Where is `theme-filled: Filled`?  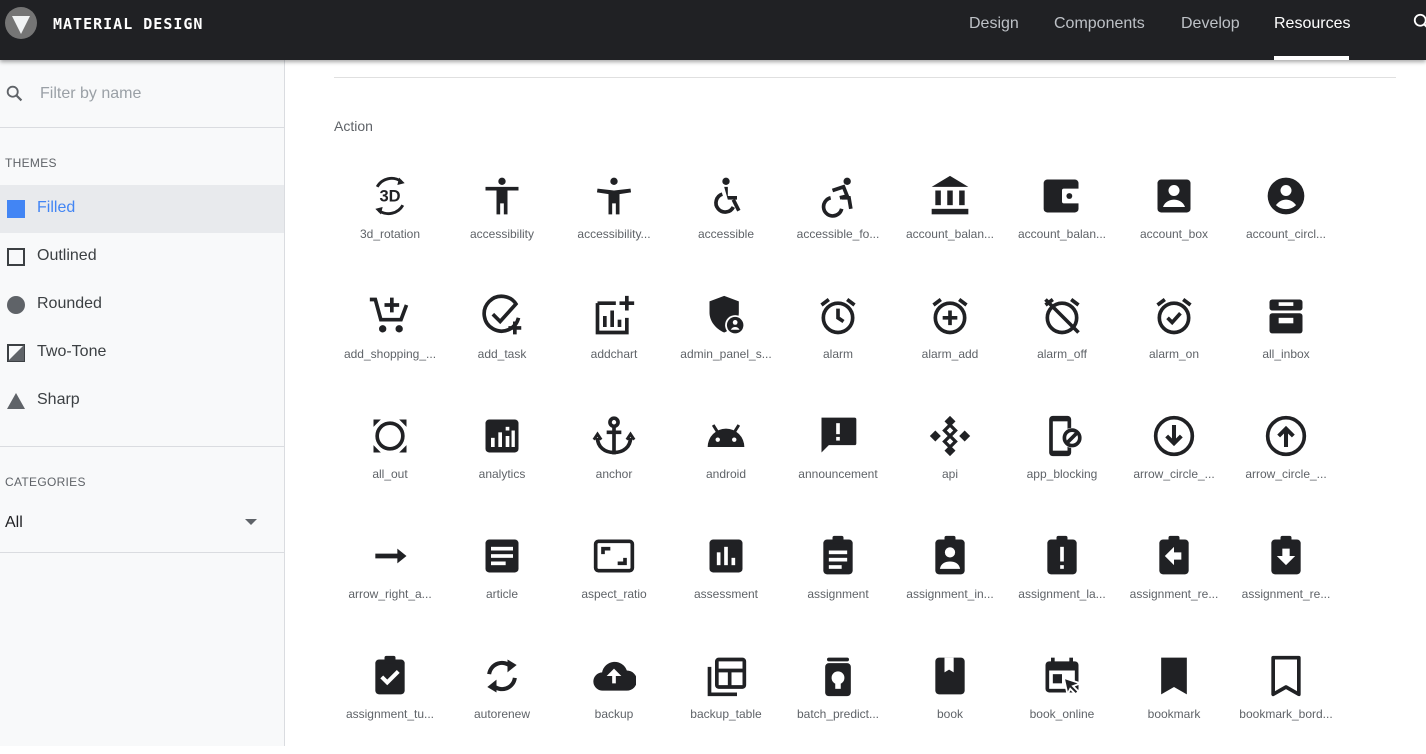 theme-filled: Filled is located at coordinates (142, 209).